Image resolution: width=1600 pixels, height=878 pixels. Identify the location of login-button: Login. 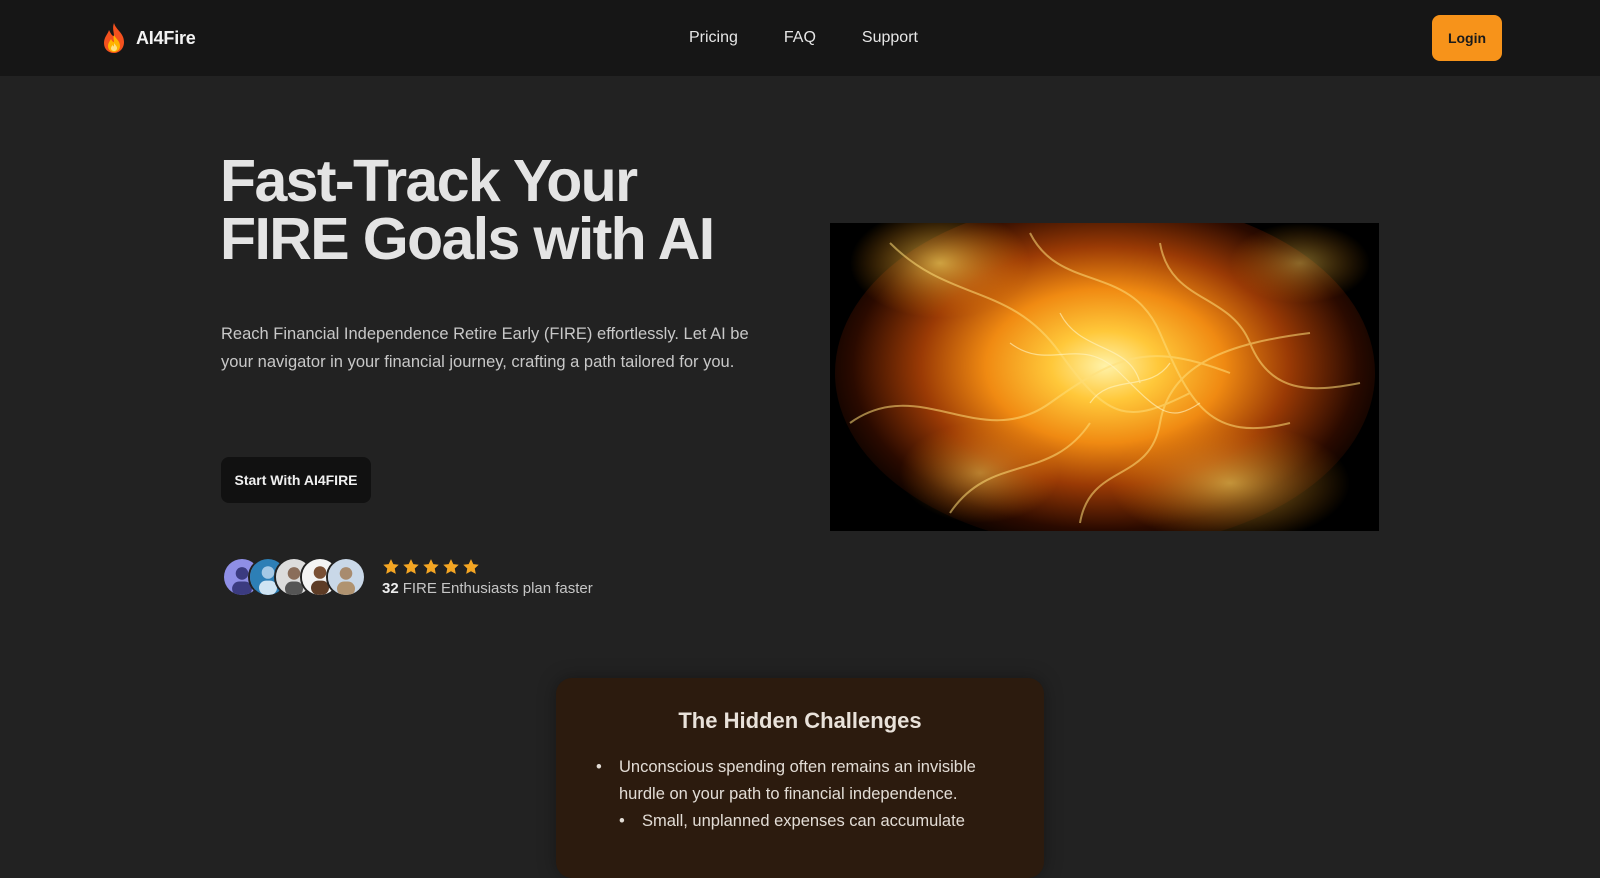
(1467, 38).